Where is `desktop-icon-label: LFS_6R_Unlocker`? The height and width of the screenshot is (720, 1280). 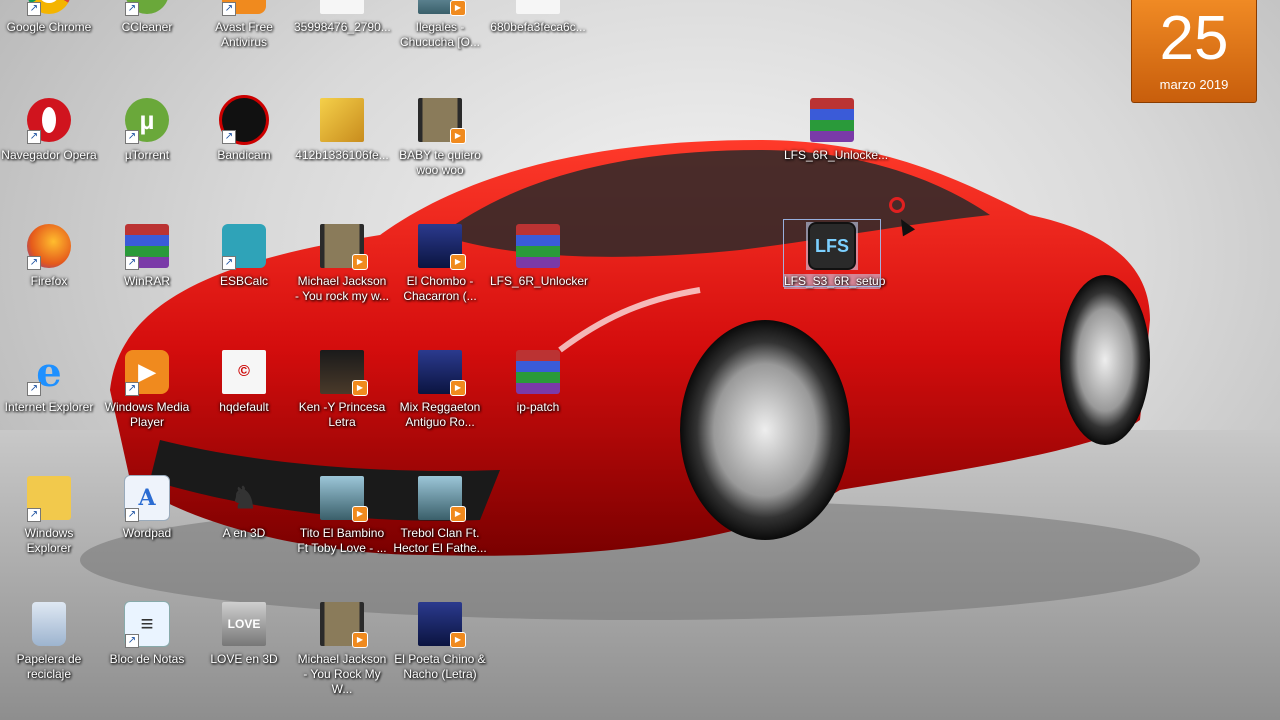 desktop-icon-label: LFS_6R_Unlocker is located at coordinates (539, 281).